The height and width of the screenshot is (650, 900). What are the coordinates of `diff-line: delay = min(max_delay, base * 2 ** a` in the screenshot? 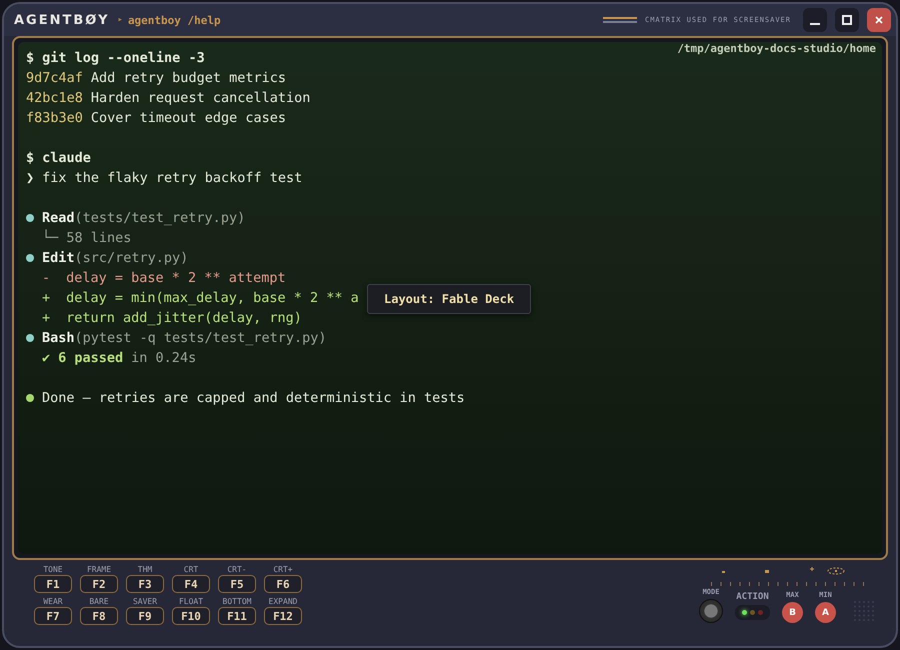 It's located at (212, 298).